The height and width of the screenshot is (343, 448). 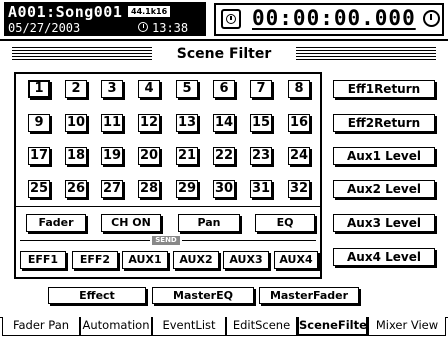 What do you see at coordinates (112, 89) in the screenshot?
I see `track-button-3: 3` at bounding box center [112, 89].